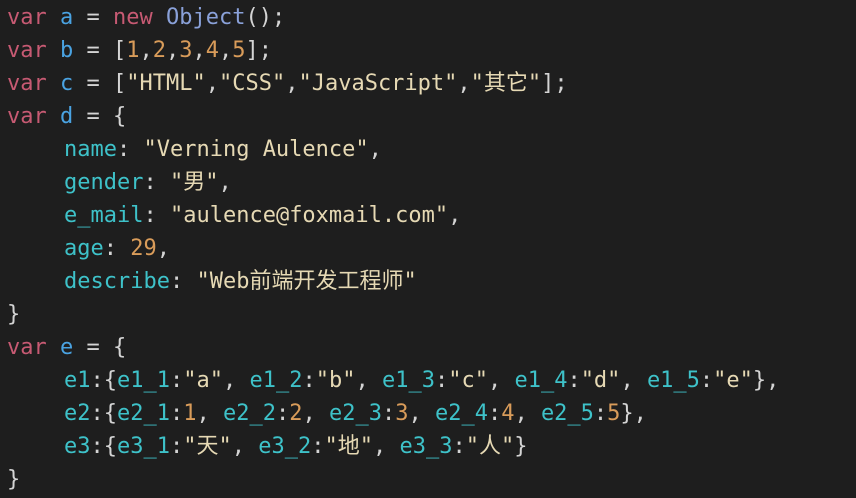 This screenshot has height=498, width=856. What do you see at coordinates (673, 380) in the screenshot?
I see `code-property: e1_5` at bounding box center [673, 380].